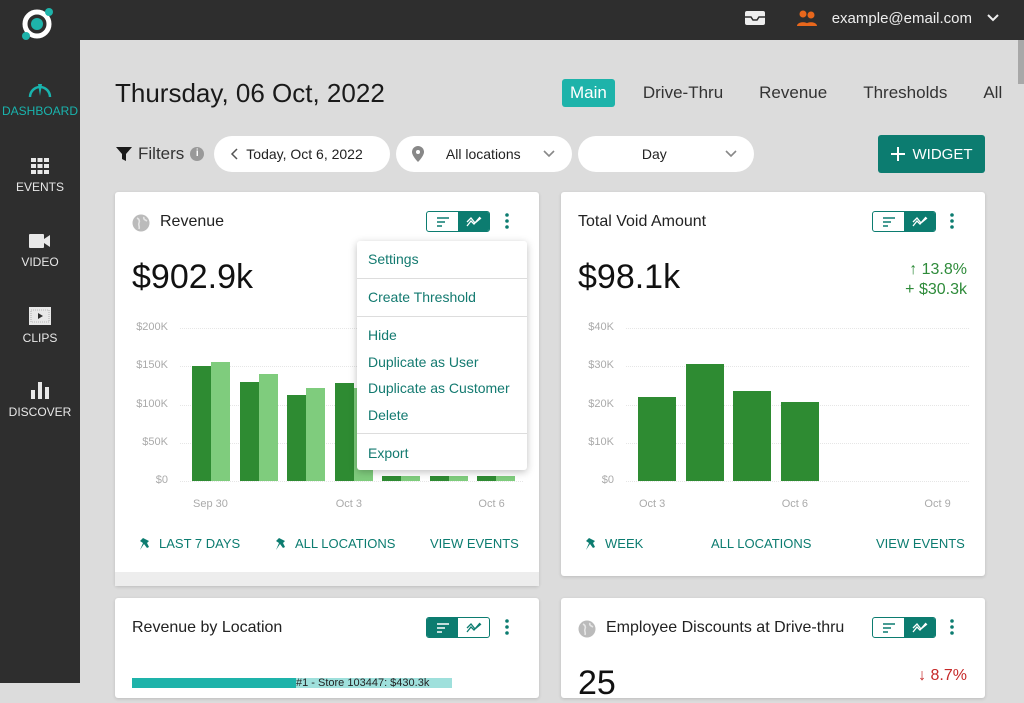  What do you see at coordinates (214, 683) in the screenshot?
I see `location-bar` at bounding box center [214, 683].